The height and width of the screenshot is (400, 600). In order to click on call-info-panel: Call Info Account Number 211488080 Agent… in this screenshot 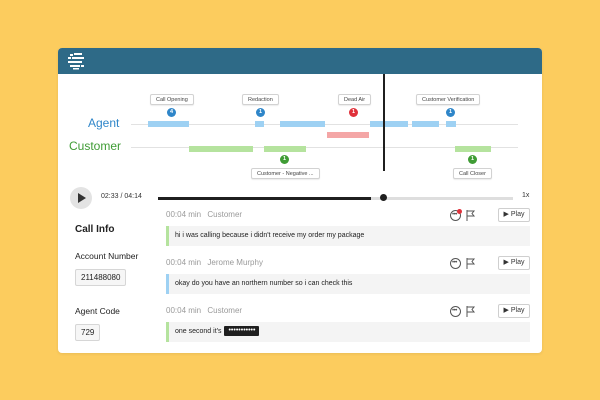, I will do `click(115, 288)`.